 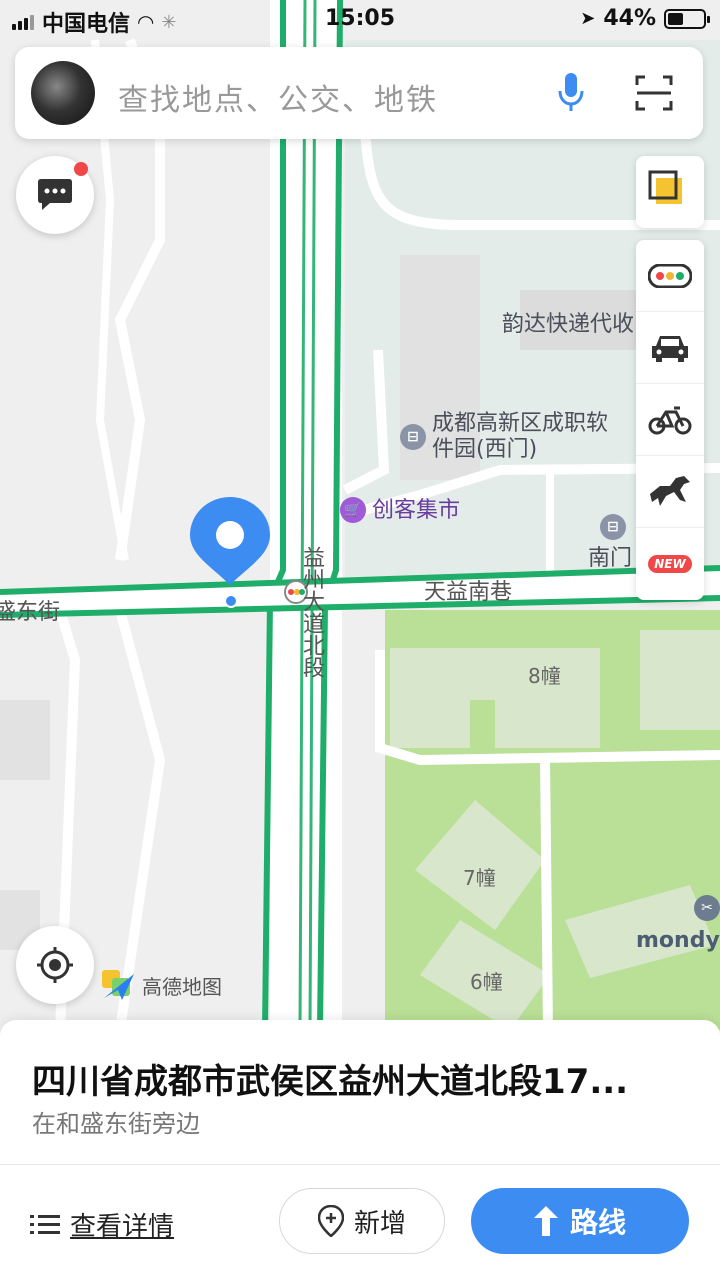 What do you see at coordinates (544, 676) in the screenshot?
I see `building-label: 8幢` at bounding box center [544, 676].